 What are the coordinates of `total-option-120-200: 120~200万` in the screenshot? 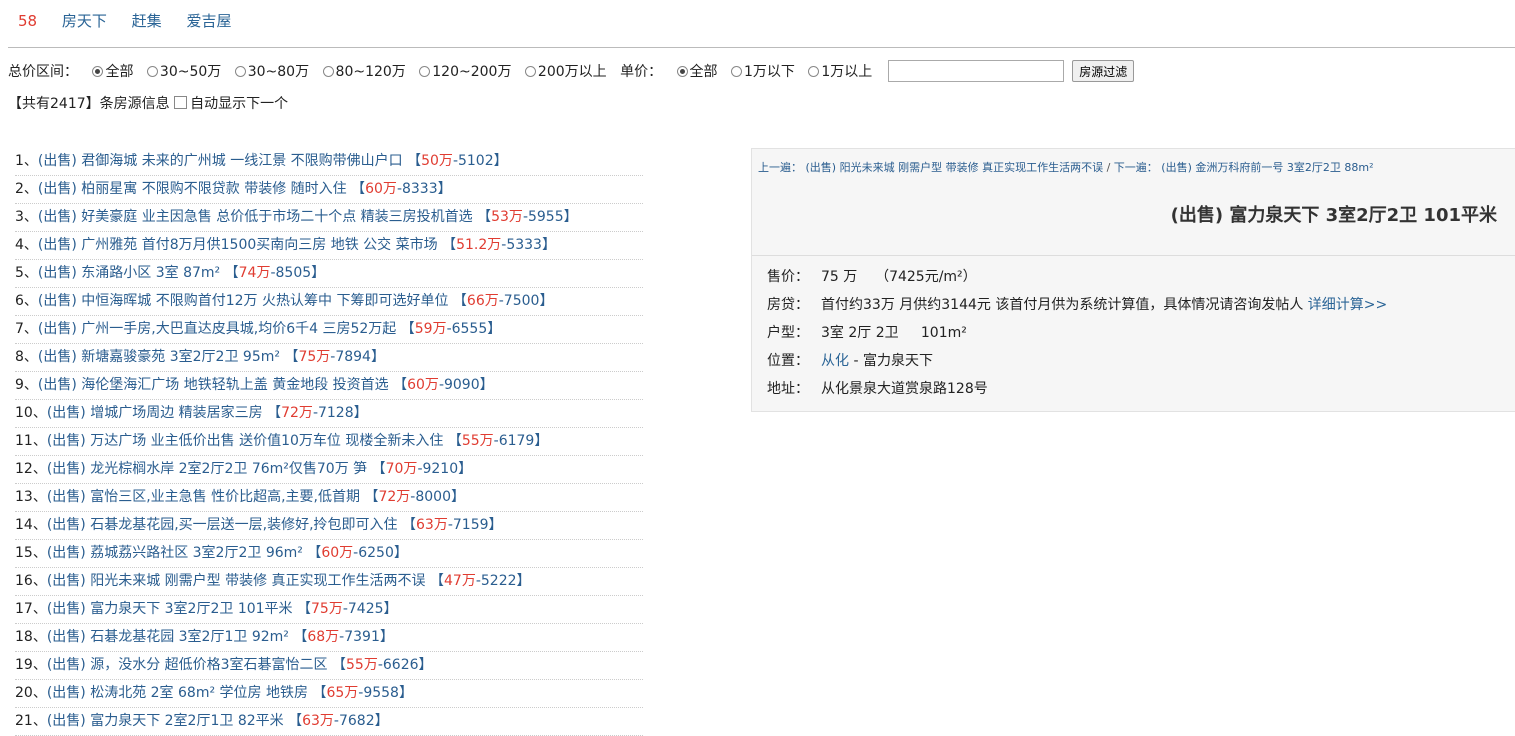 It's located at (465, 71).